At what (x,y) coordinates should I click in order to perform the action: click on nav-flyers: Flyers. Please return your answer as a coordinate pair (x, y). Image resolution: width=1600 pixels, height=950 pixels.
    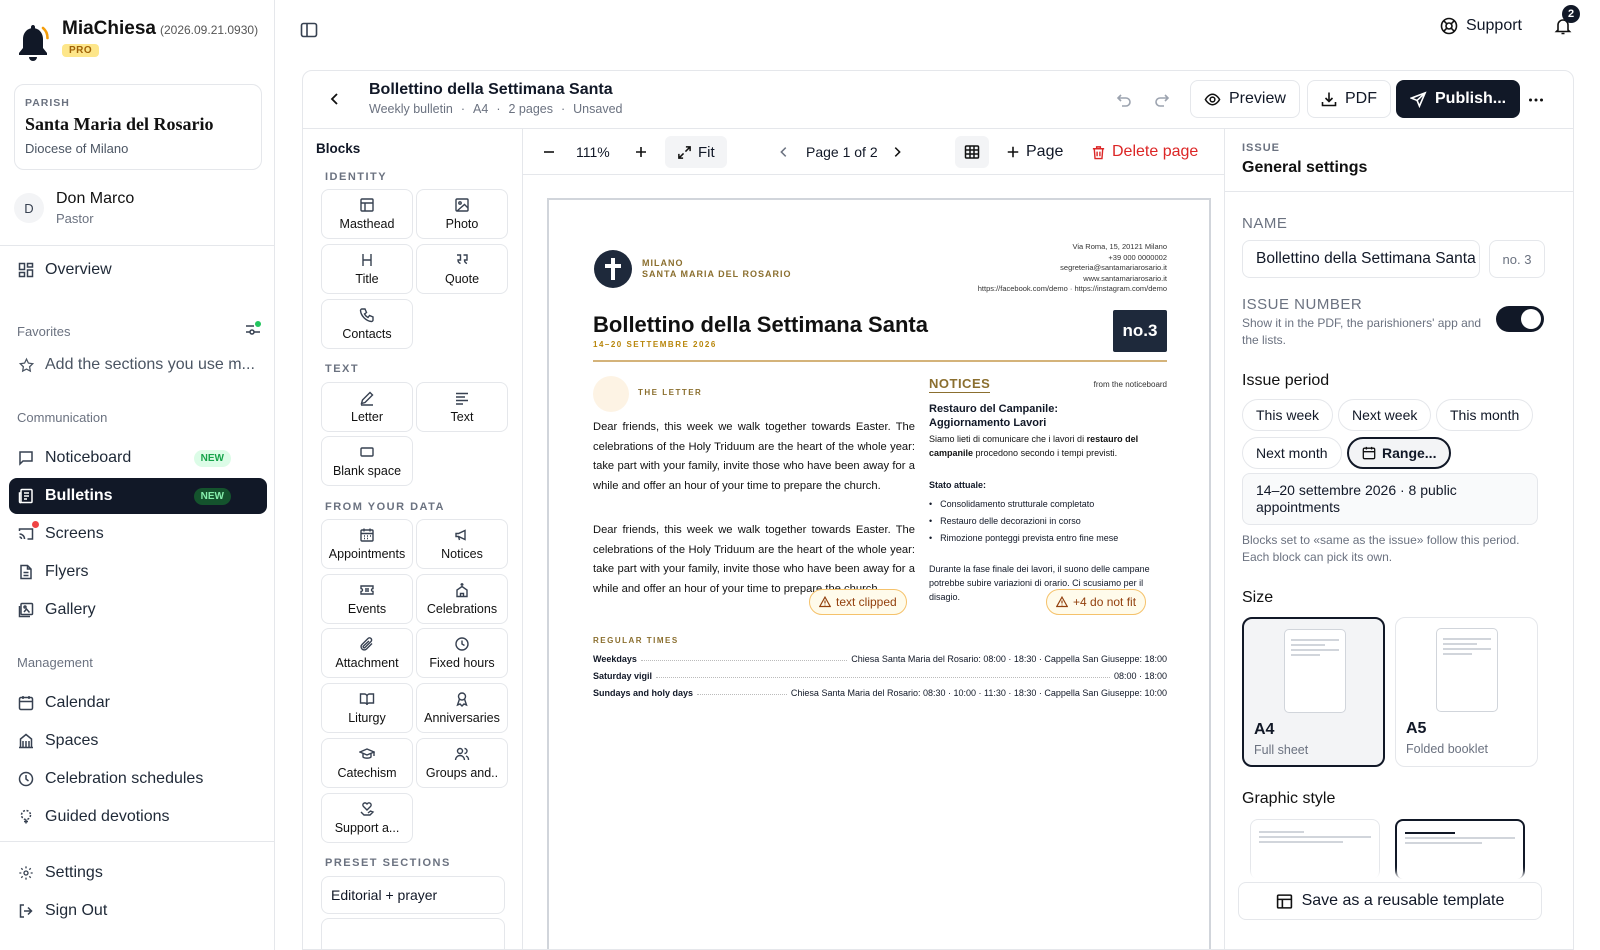
    Looking at the image, I should click on (138, 572).